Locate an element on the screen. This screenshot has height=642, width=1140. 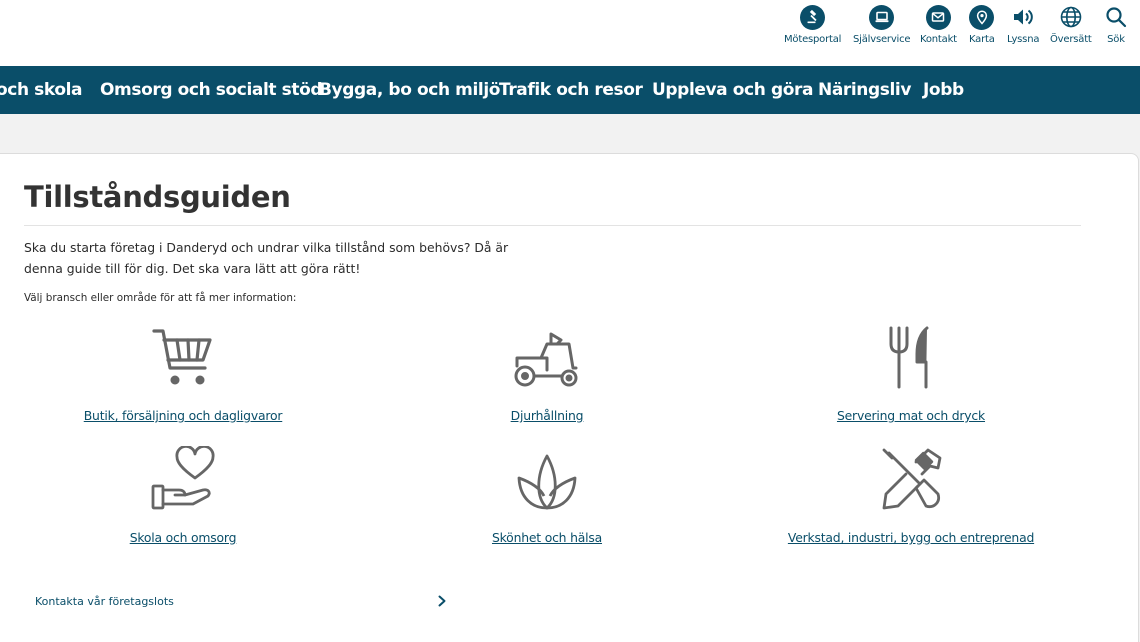
util-sok: Sök is located at coordinates (1116, 24).